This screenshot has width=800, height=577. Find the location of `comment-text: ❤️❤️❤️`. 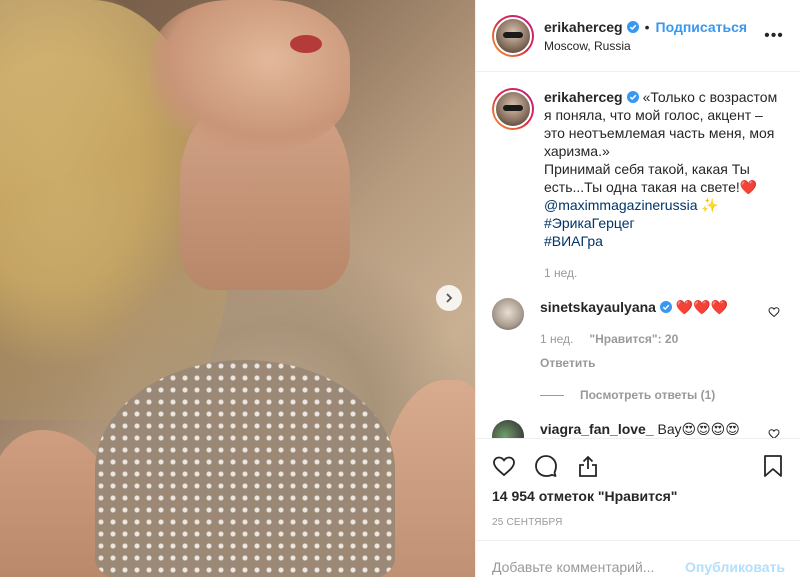

comment-text: ❤️❤️❤️ is located at coordinates (702, 307).